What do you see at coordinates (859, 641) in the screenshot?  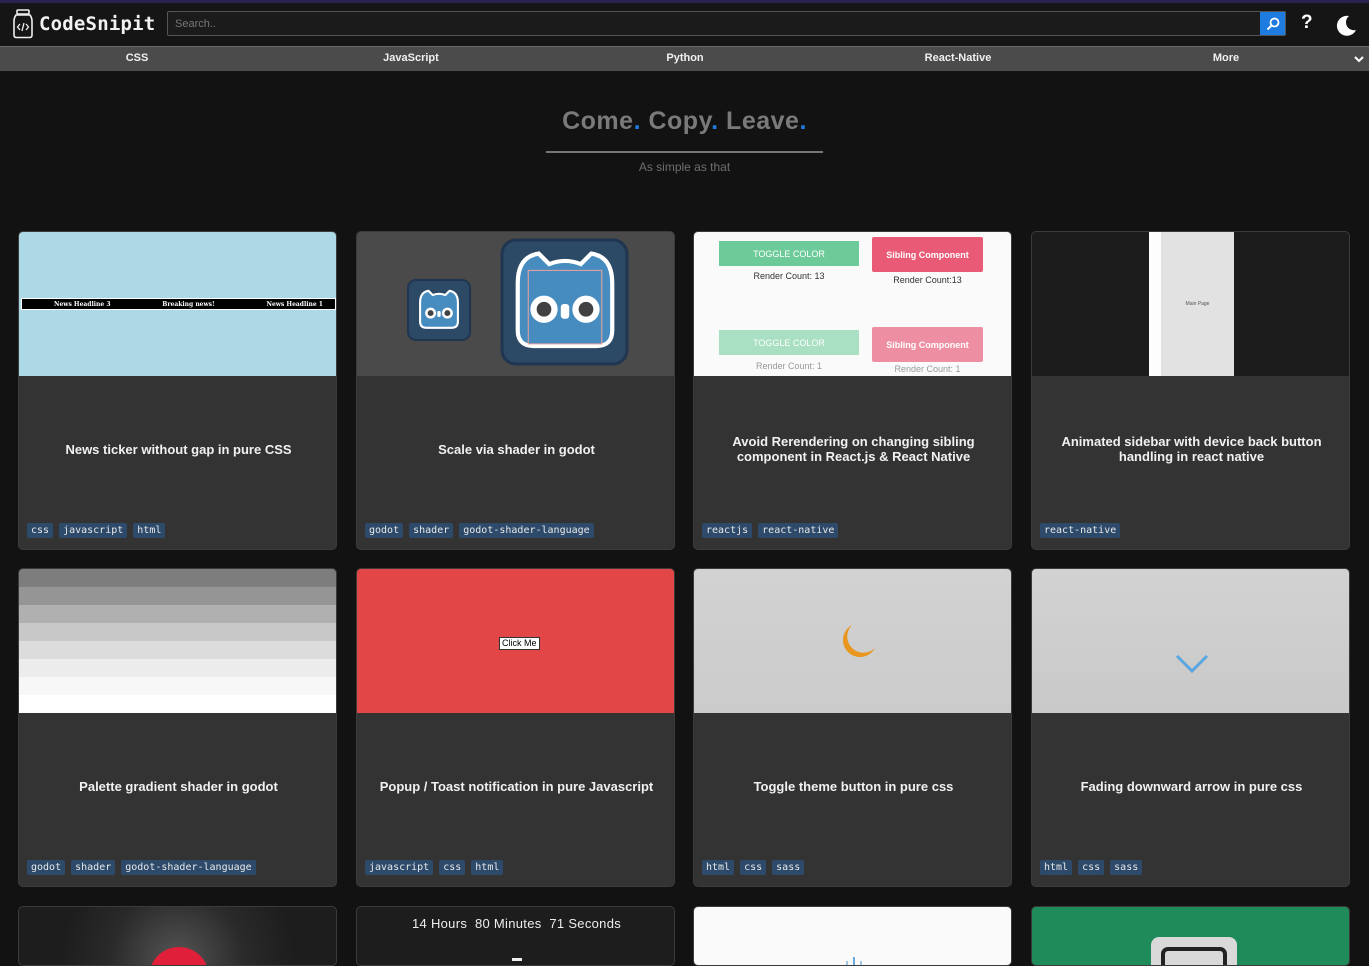 I see `crescent-moon-icon` at bounding box center [859, 641].